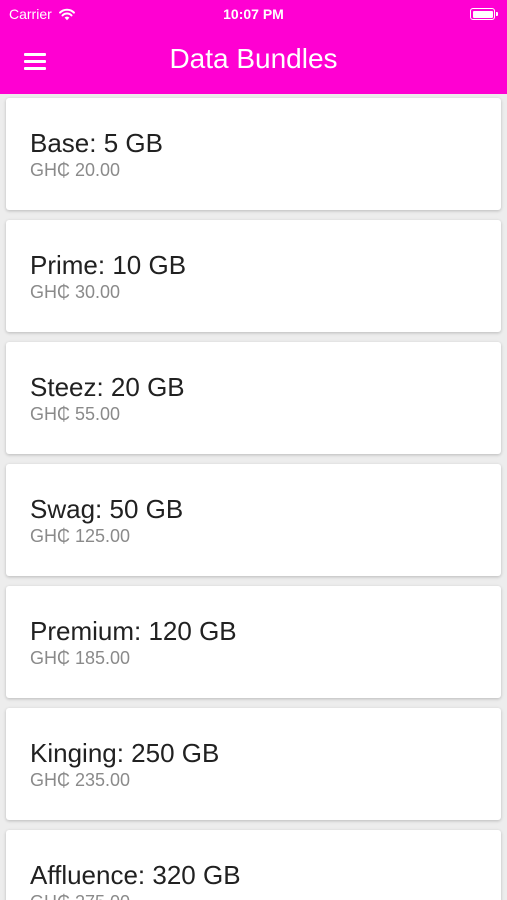 This screenshot has height=900, width=507. Describe the element at coordinates (80, 896) in the screenshot. I see `bundle-price: GH₵ 275.00` at that location.